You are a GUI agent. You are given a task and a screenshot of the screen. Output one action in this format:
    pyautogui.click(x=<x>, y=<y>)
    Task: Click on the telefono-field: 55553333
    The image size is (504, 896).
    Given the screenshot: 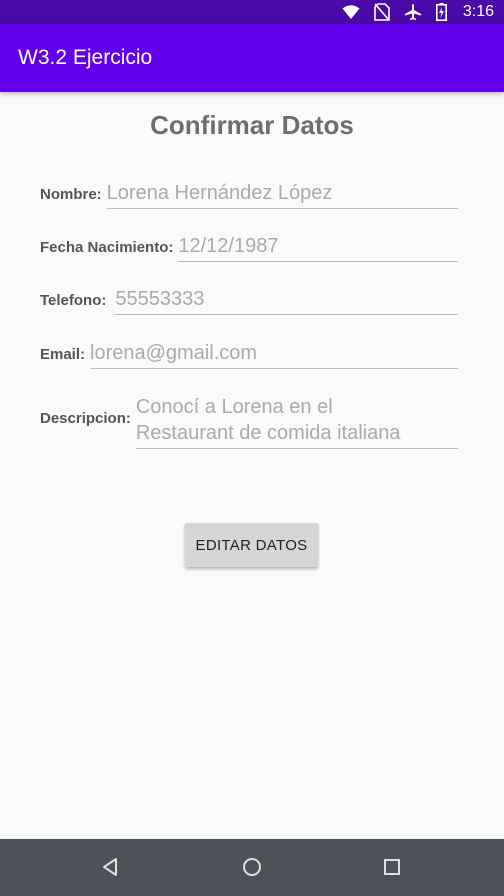 What is the action you would take?
    pyautogui.click(x=286, y=300)
    